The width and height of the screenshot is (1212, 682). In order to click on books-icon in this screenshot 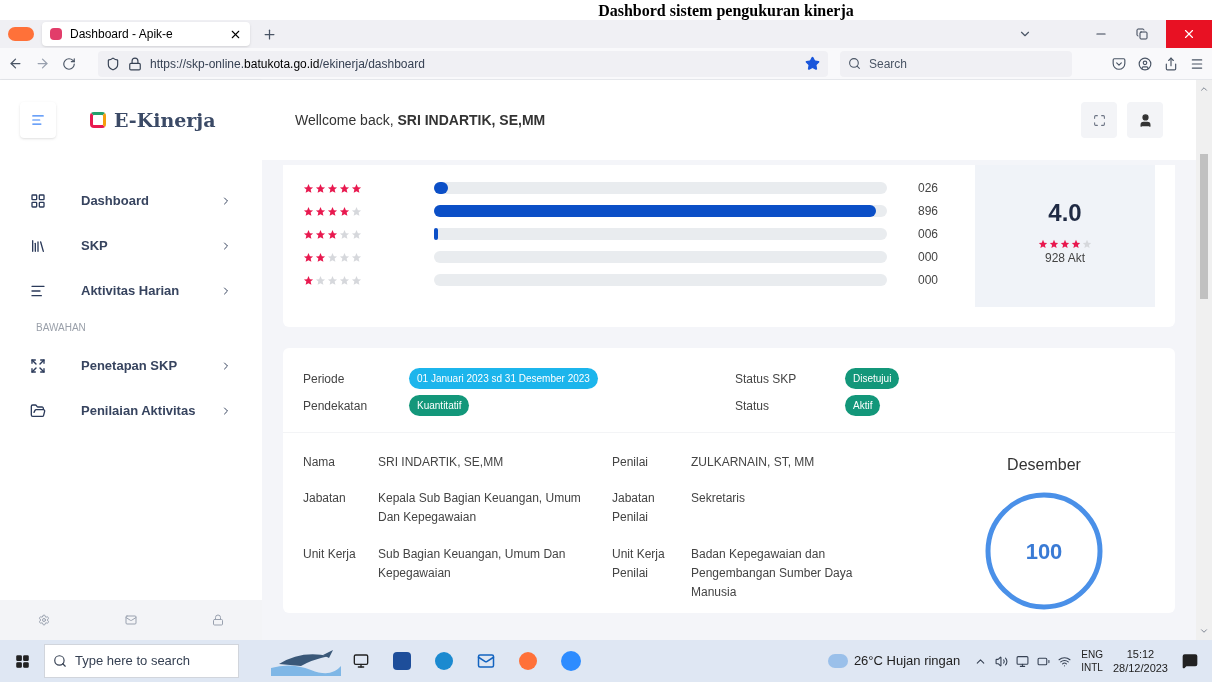, I will do `click(38, 246)`.